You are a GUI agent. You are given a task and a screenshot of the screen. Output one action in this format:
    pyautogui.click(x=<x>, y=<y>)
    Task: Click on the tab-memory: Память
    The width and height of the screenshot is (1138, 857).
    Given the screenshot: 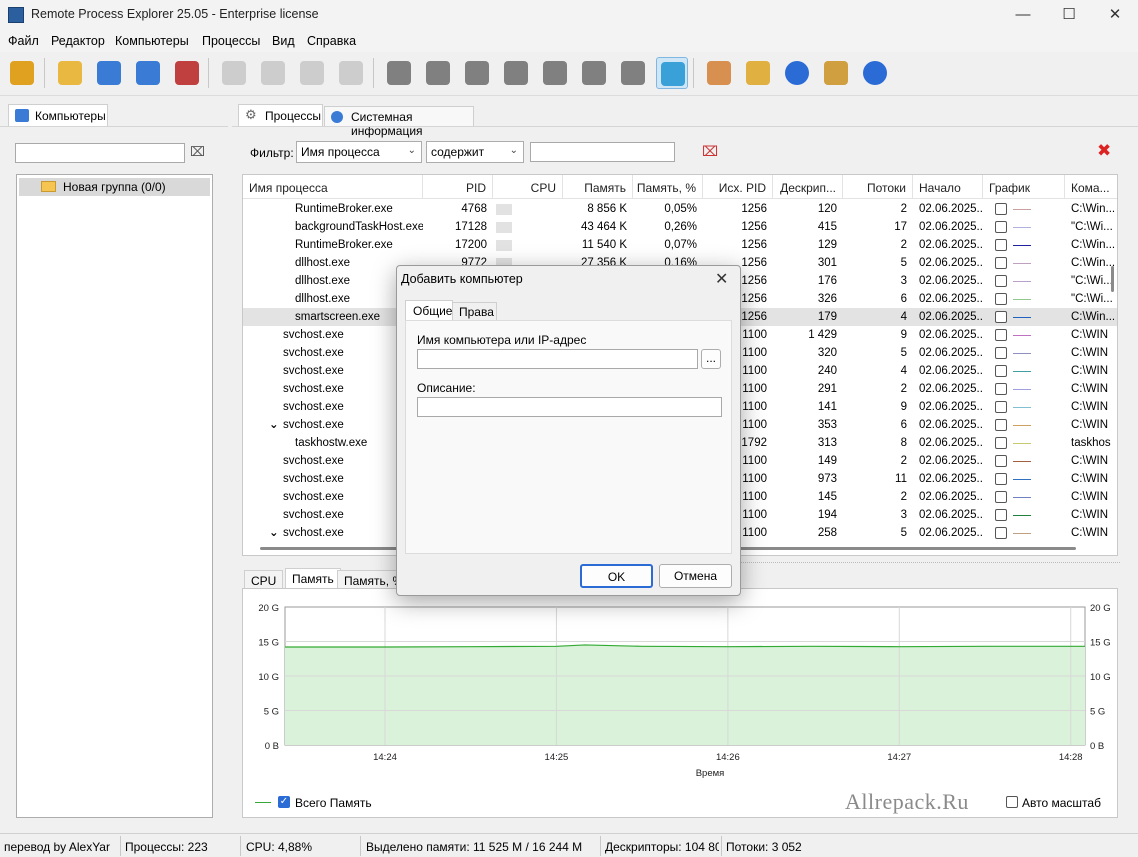 What is the action you would take?
    pyautogui.click(x=313, y=579)
    